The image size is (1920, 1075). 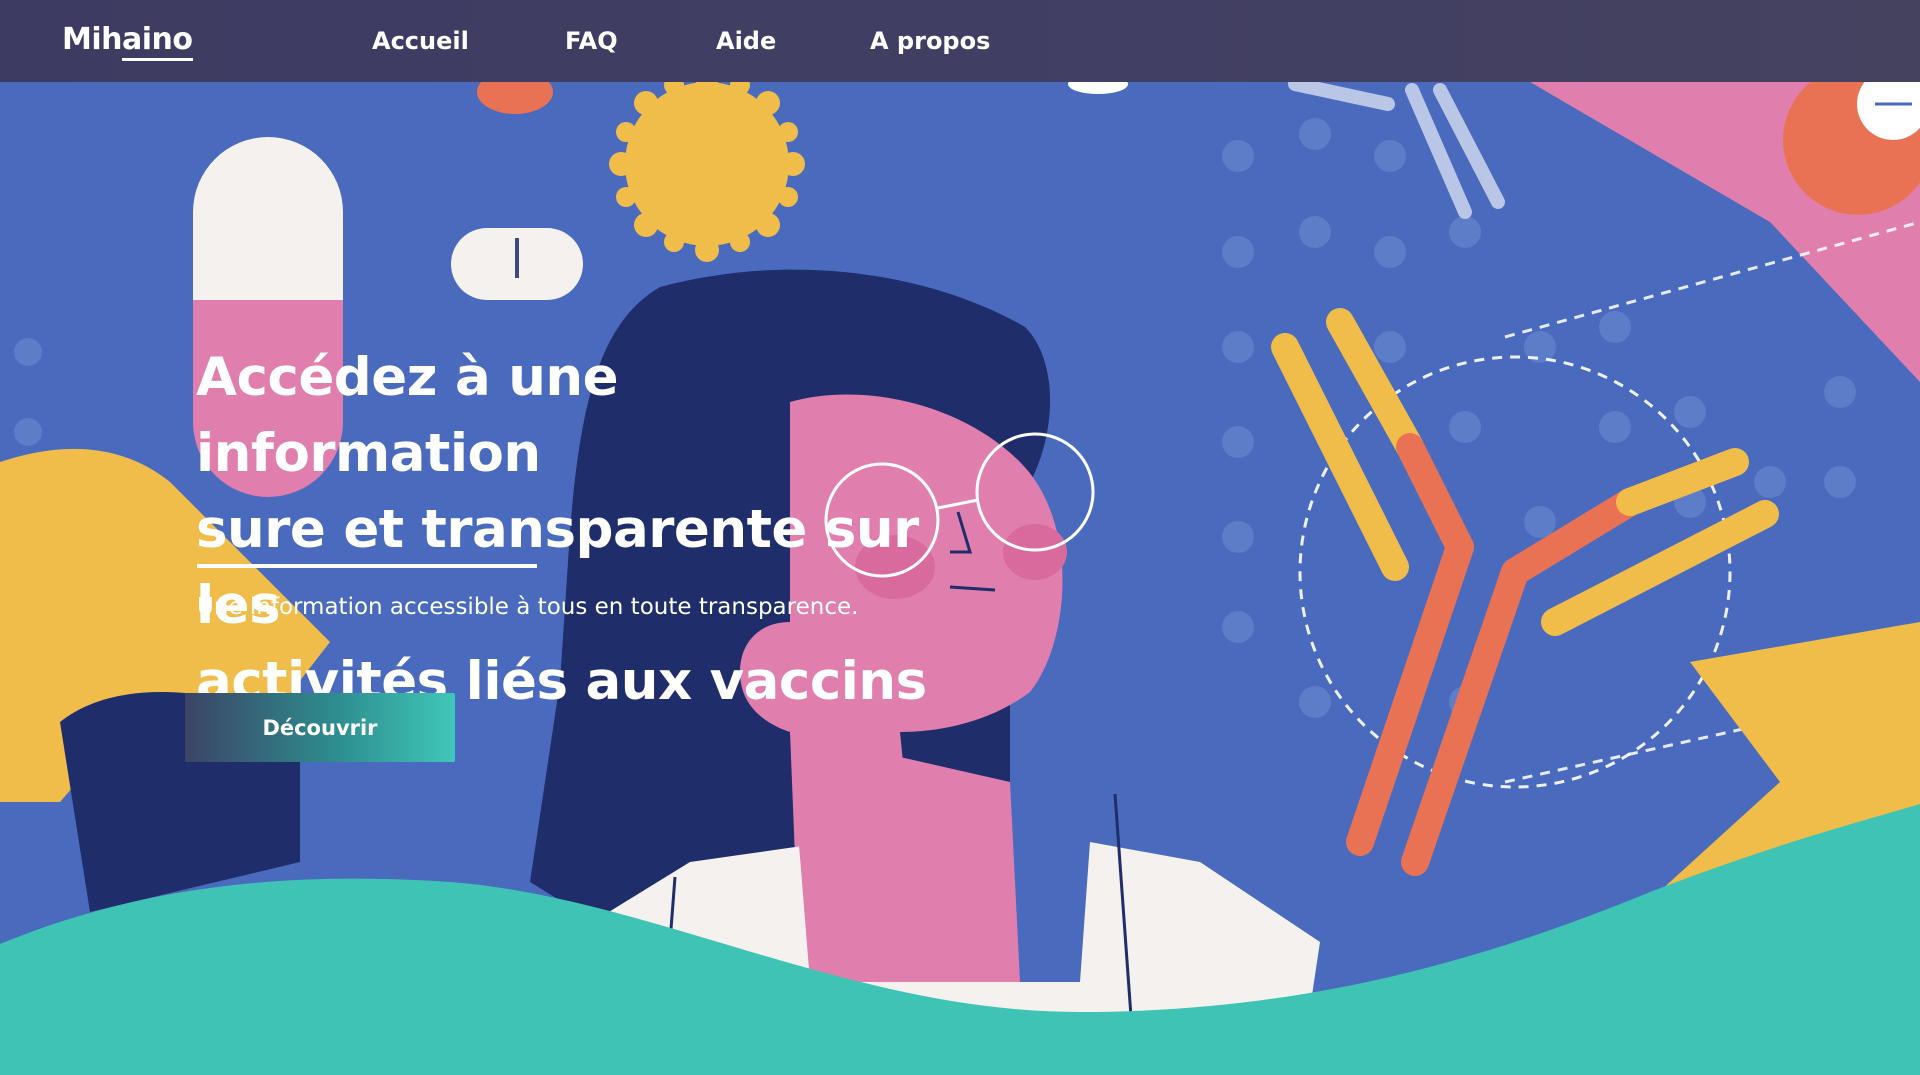 I want to click on nav-link-a-propos: A propos, so click(x=930, y=41).